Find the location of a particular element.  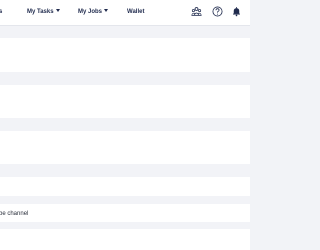

nav-my-jobs-label: My Jobs is located at coordinates (90, 12).